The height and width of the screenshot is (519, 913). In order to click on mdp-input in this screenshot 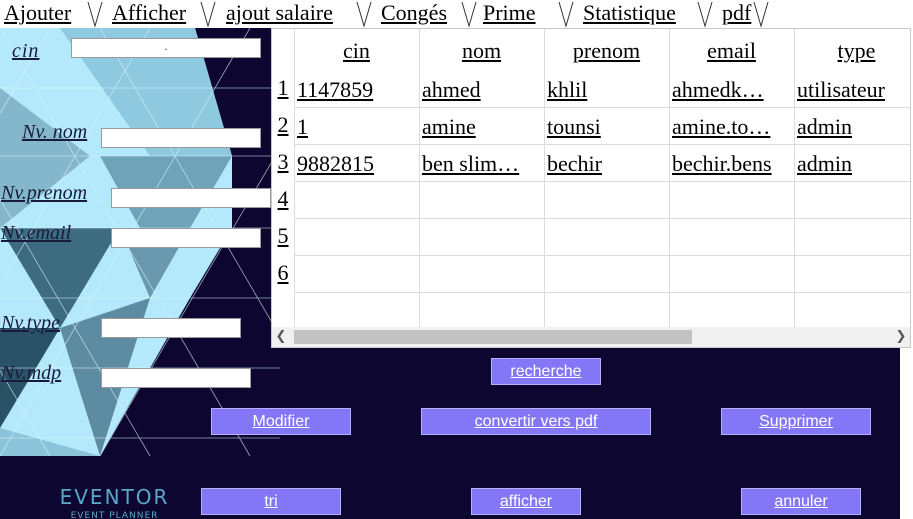, I will do `click(176, 378)`.